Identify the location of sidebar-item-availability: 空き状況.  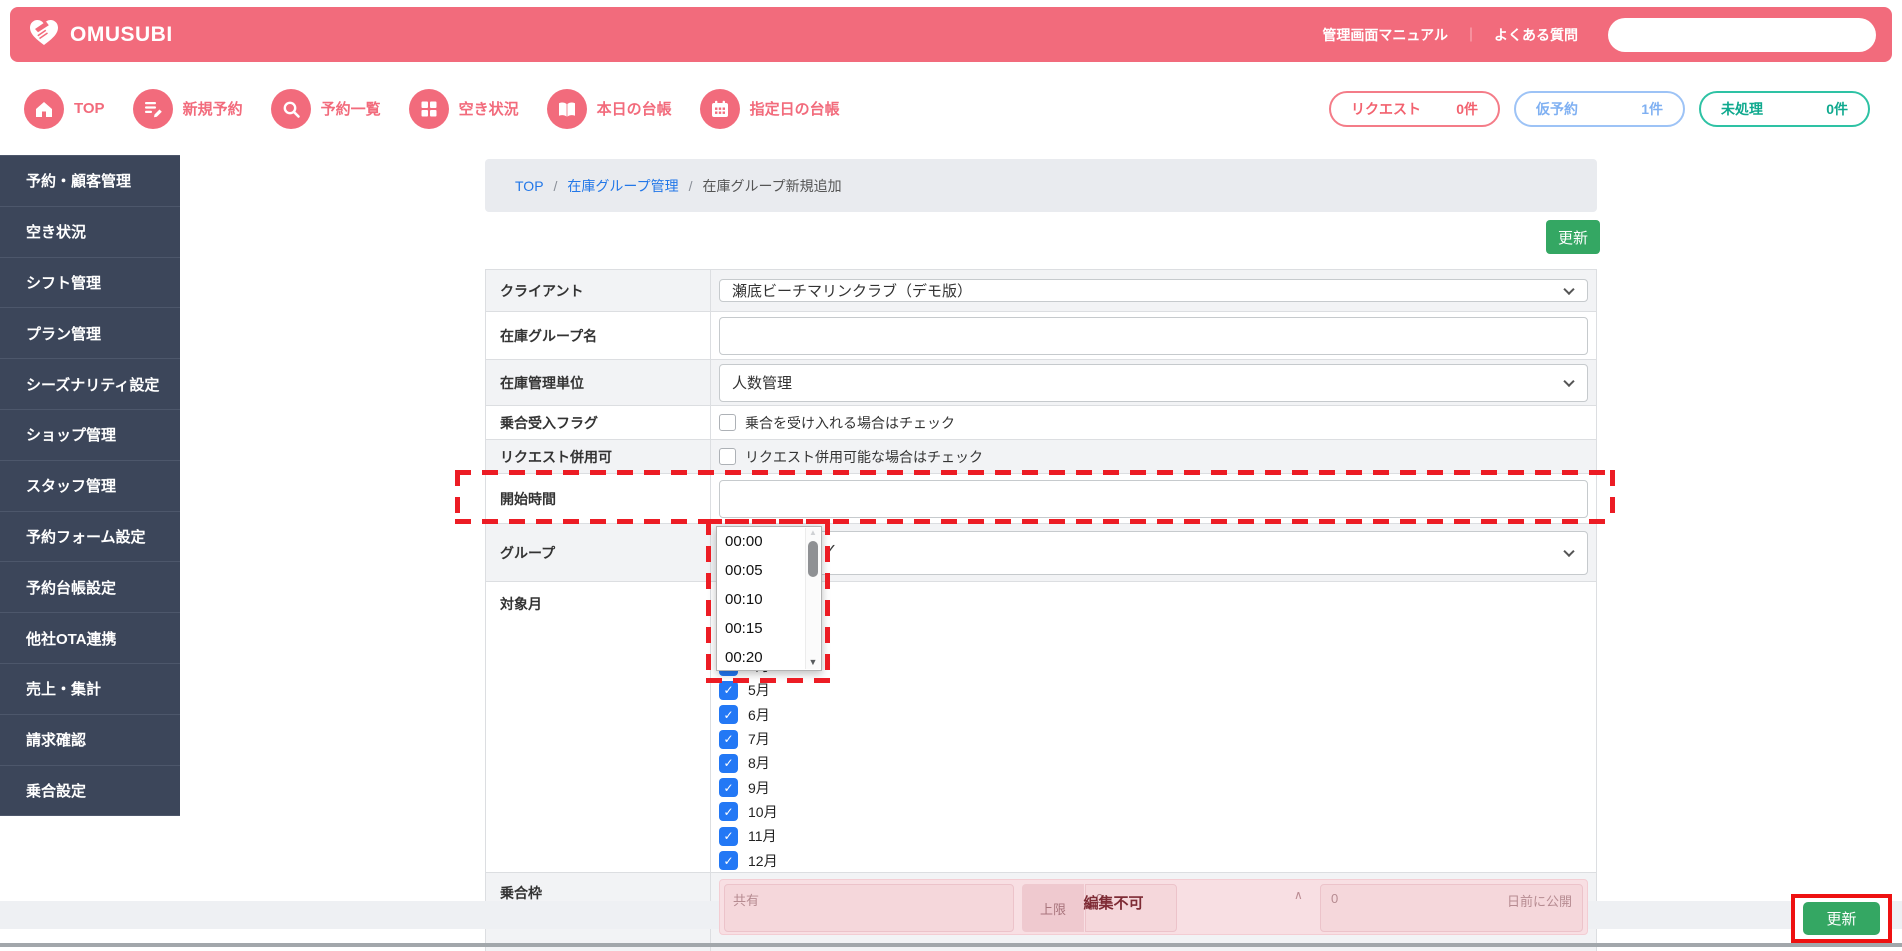
(90, 232).